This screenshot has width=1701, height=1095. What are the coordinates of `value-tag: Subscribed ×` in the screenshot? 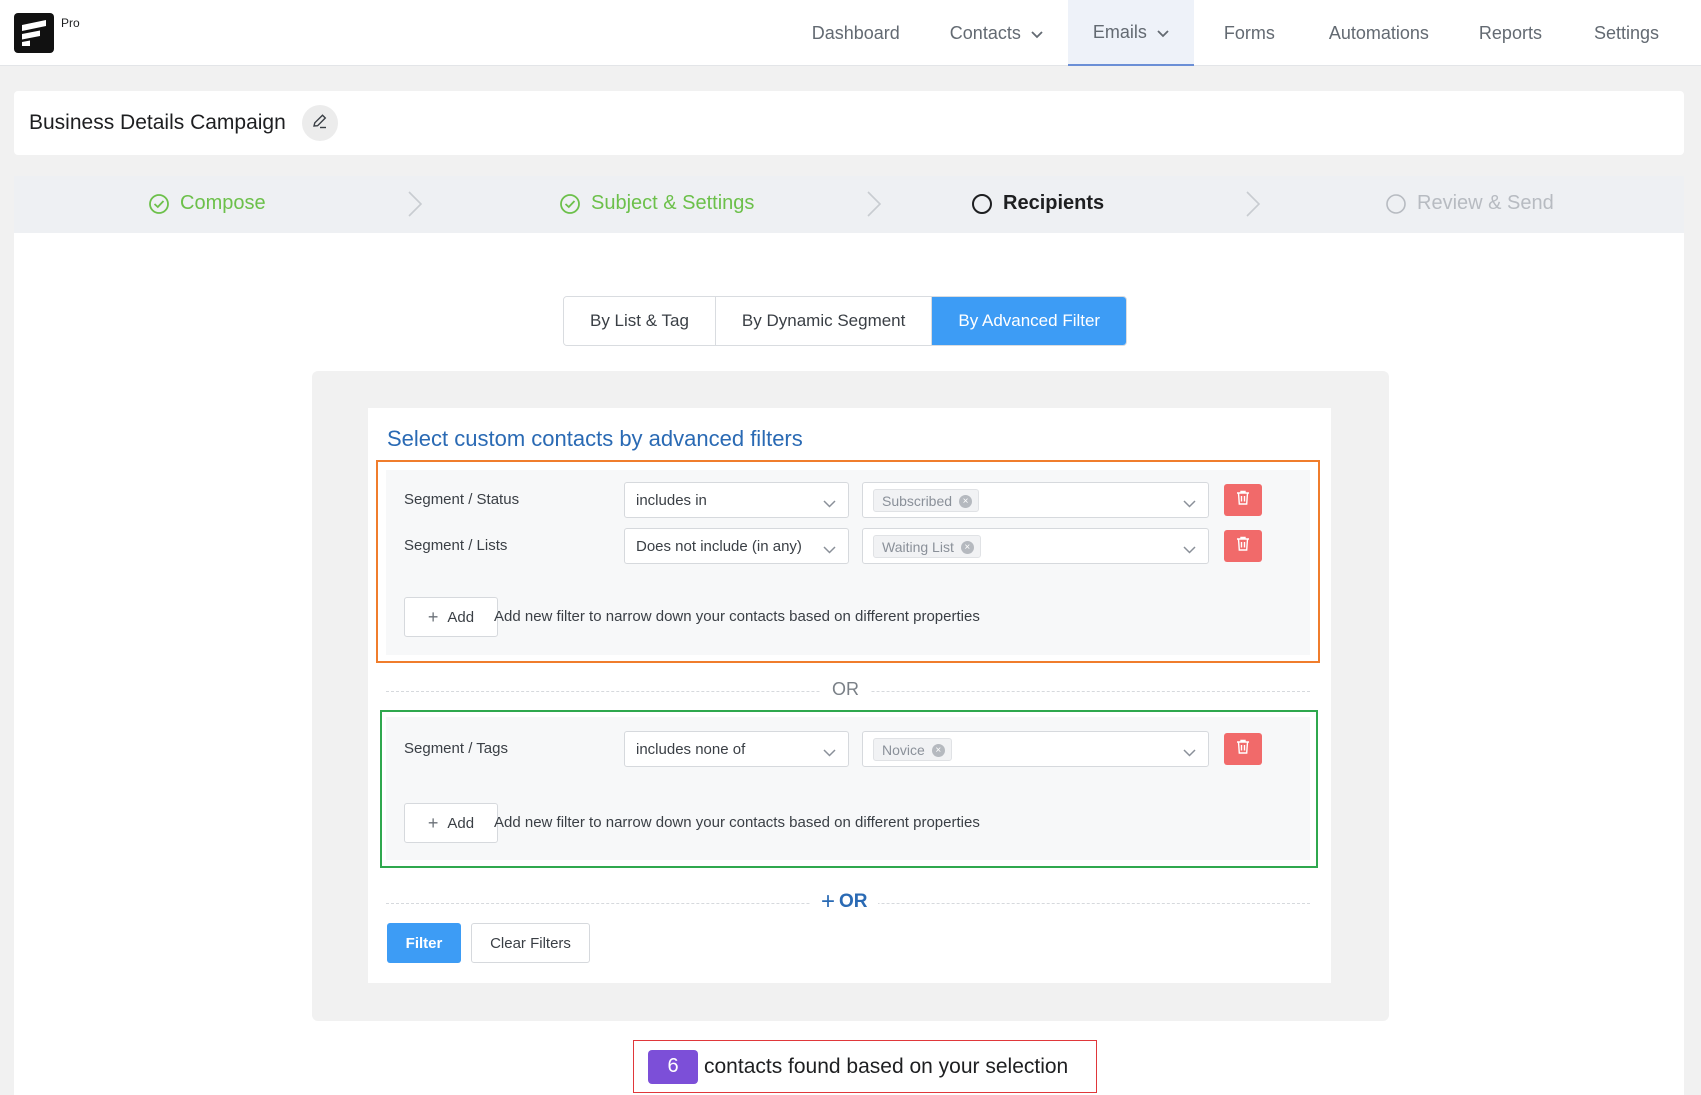 It's located at (926, 500).